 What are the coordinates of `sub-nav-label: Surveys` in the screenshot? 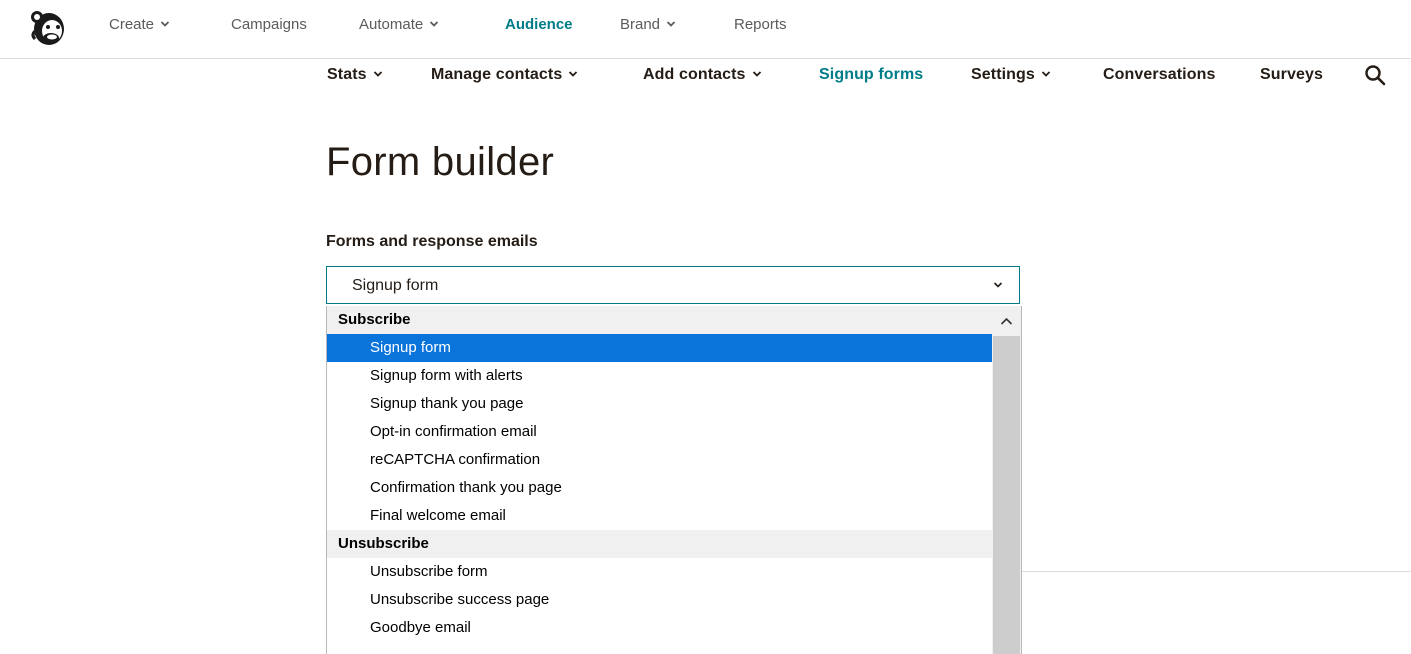 It's located at (1291, 74).